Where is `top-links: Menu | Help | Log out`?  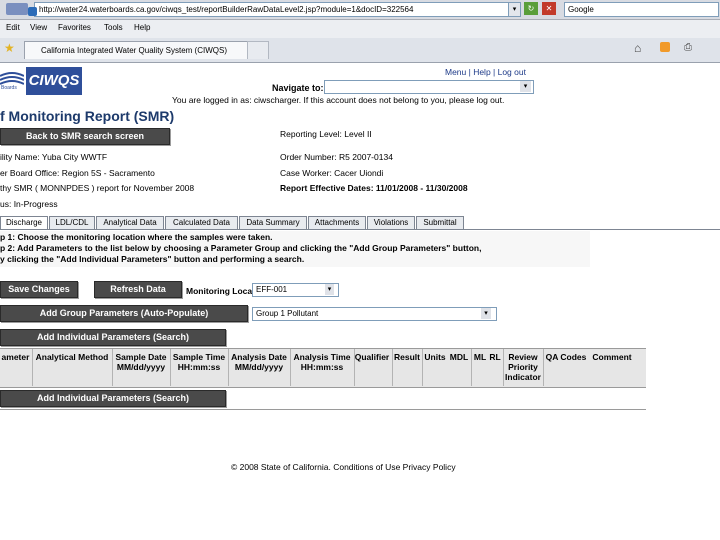 top-links: Menu | Help | Log out is located at coordinates (485, 72).